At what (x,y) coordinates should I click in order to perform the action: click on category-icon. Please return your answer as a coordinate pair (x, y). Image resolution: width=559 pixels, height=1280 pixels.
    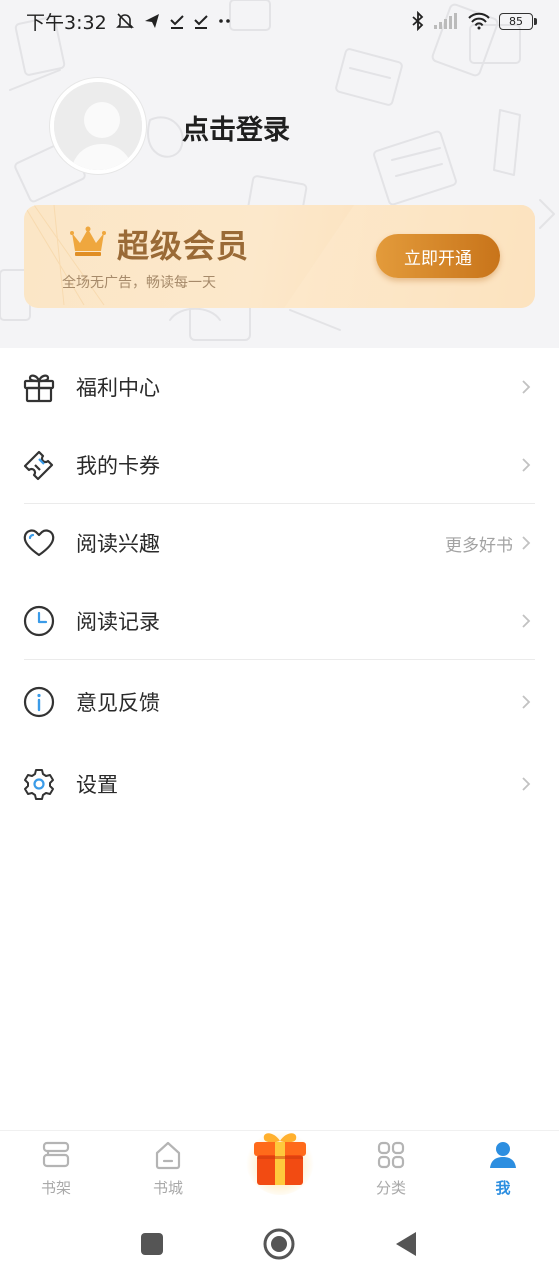
    Looking at the image, I should click on (391, 1155).